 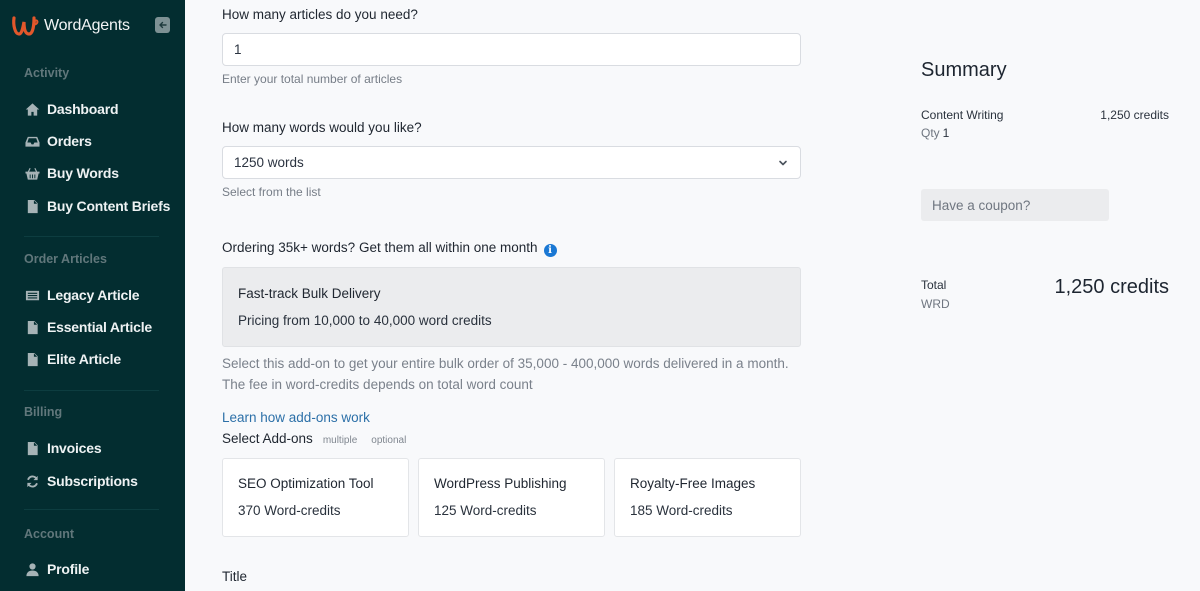 I want to click on total-label: Total, so click(x=934, y=285).